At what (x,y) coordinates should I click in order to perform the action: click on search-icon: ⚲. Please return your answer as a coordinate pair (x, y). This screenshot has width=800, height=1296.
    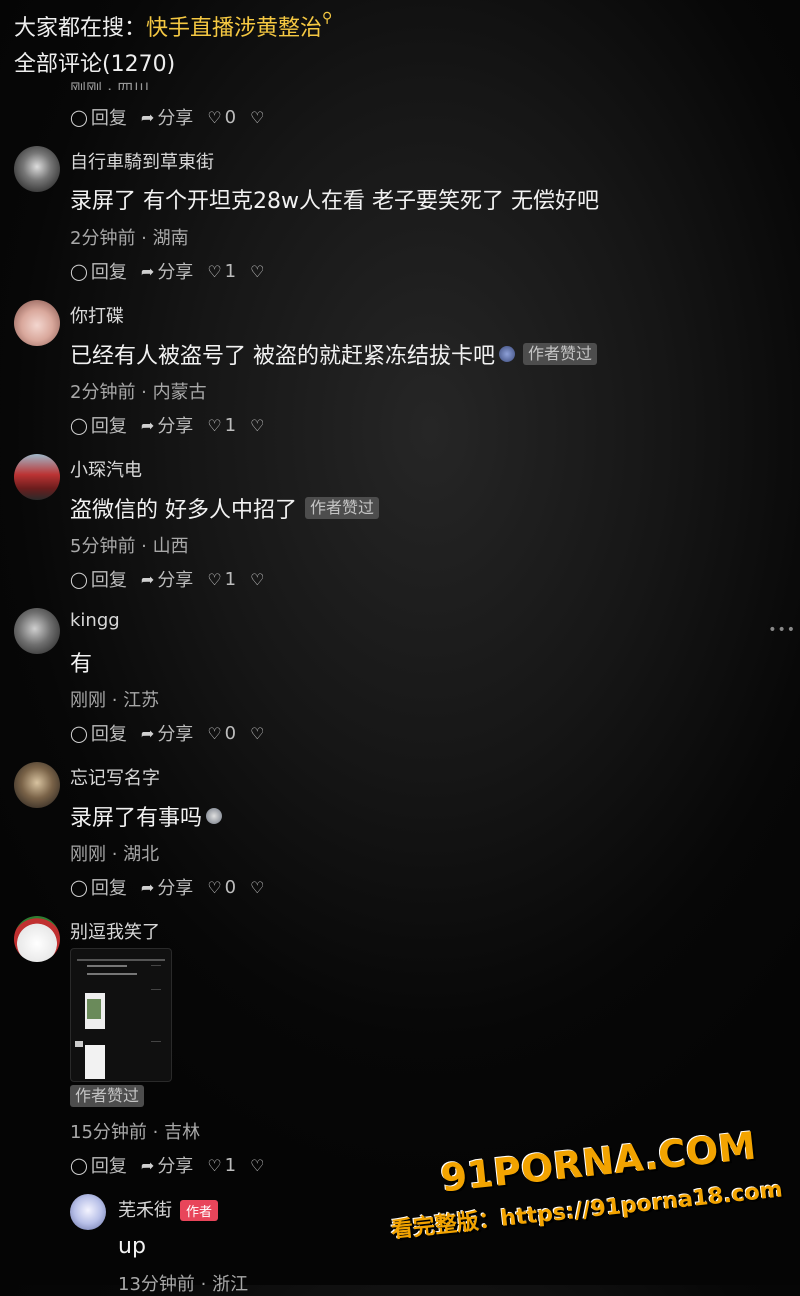
    Looking at the image, I should click on (327, 18).